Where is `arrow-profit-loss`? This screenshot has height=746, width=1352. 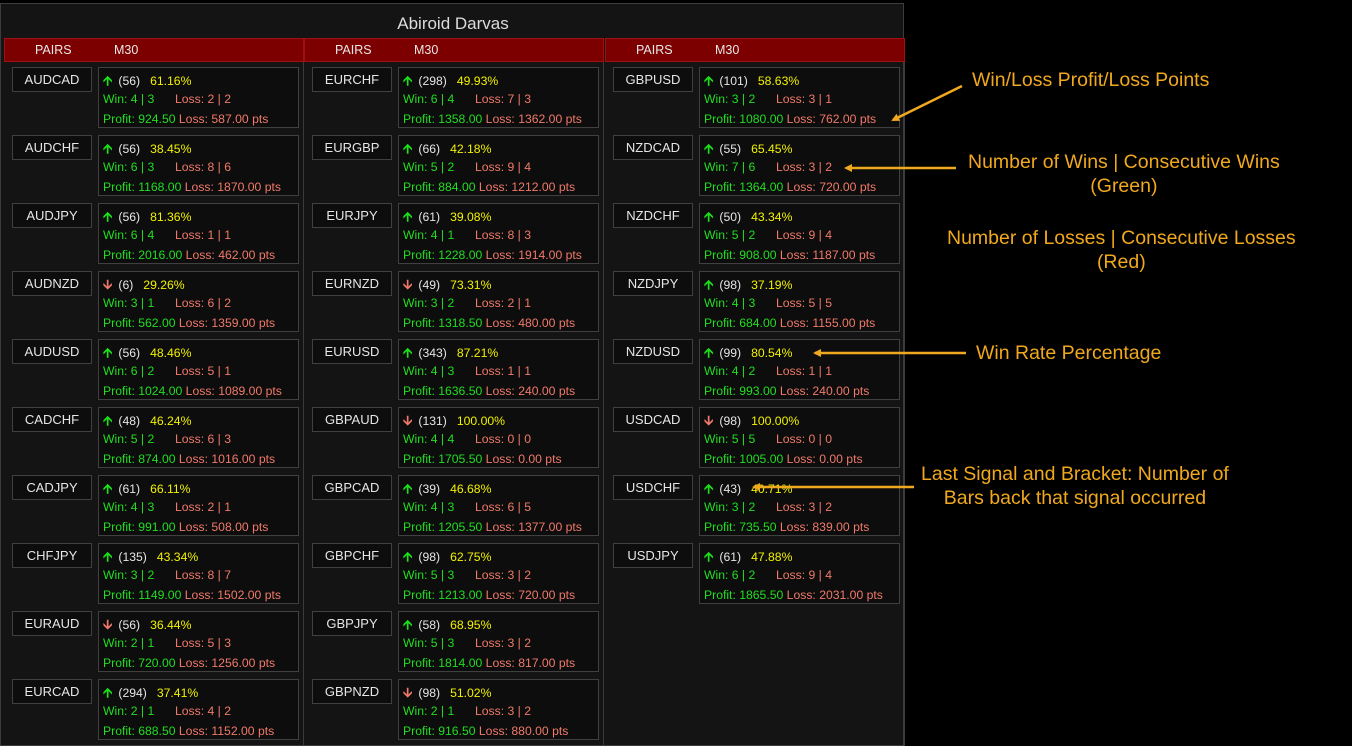 arrow-profit-loss is located at coordinates (927, 103).